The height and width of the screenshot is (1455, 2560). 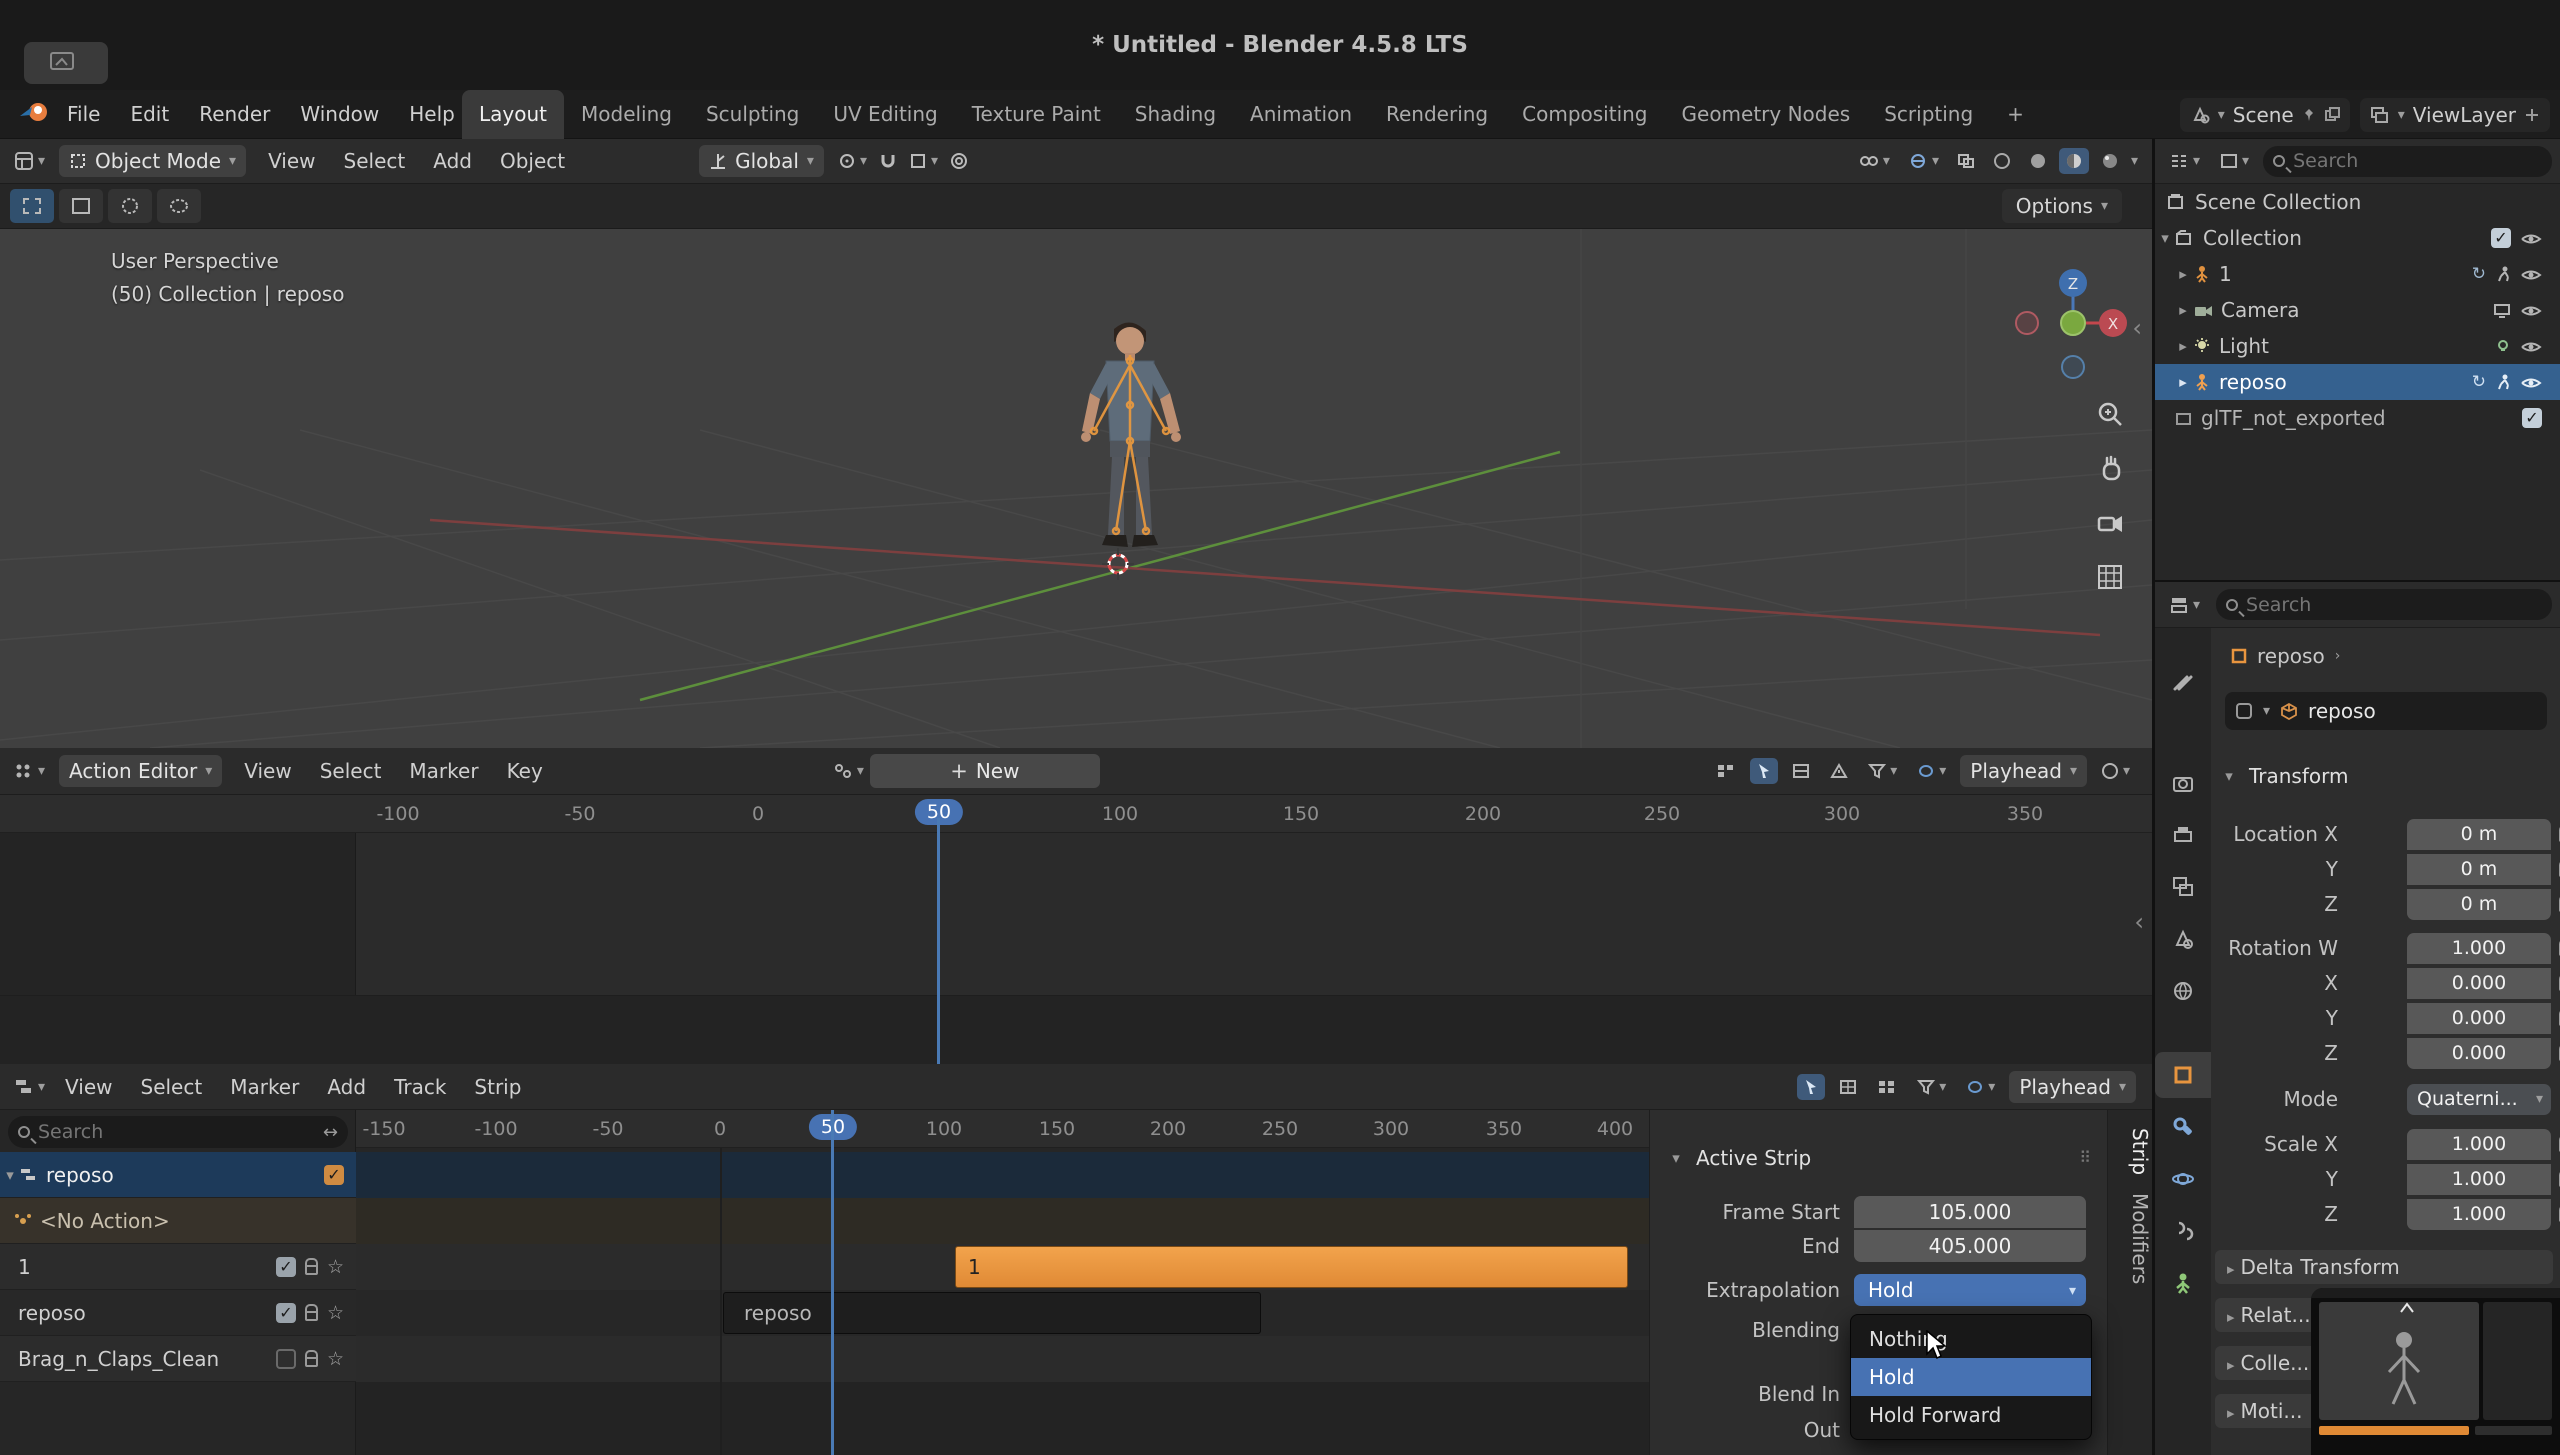 What do you see at coordinates (2110, 161) in the screenshot?
I see `shading-rendered-icon` at bounding box center [2110, 161].